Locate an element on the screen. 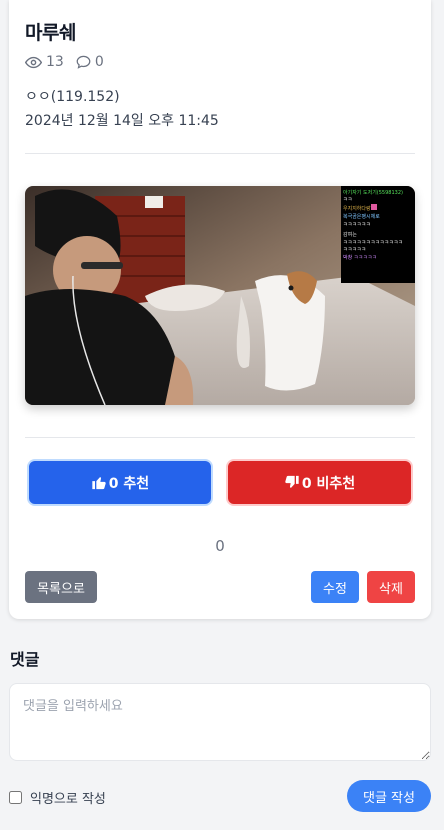 This screenshot has width=444, height=830. chat-line: ㅋㅋ is located at coordinates (347, 200).